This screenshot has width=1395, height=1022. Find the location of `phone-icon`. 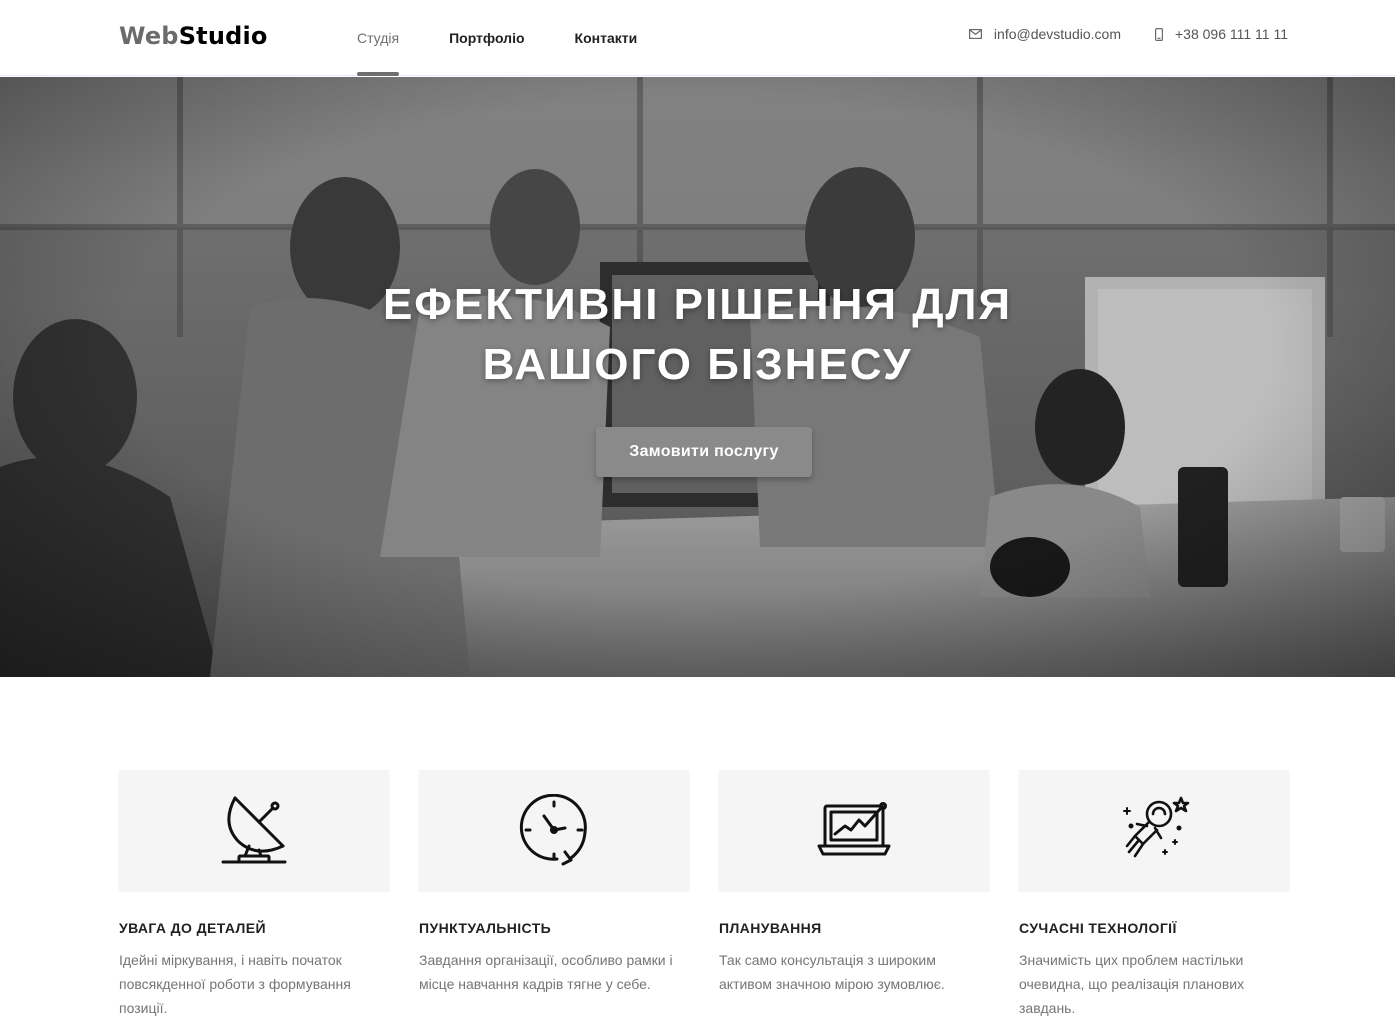

phone-icon is located at coordinates (1158, 34).